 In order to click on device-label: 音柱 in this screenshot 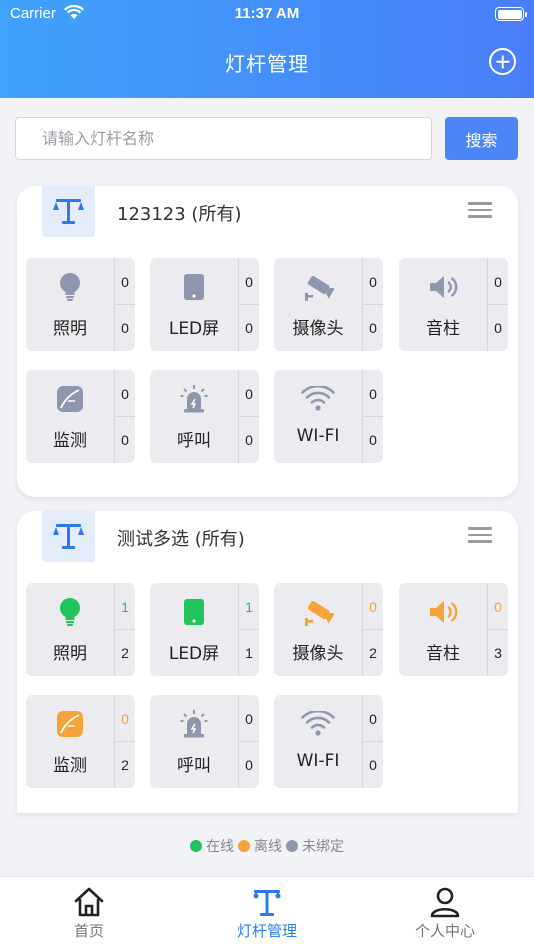, I will do `click(443, 329)`.